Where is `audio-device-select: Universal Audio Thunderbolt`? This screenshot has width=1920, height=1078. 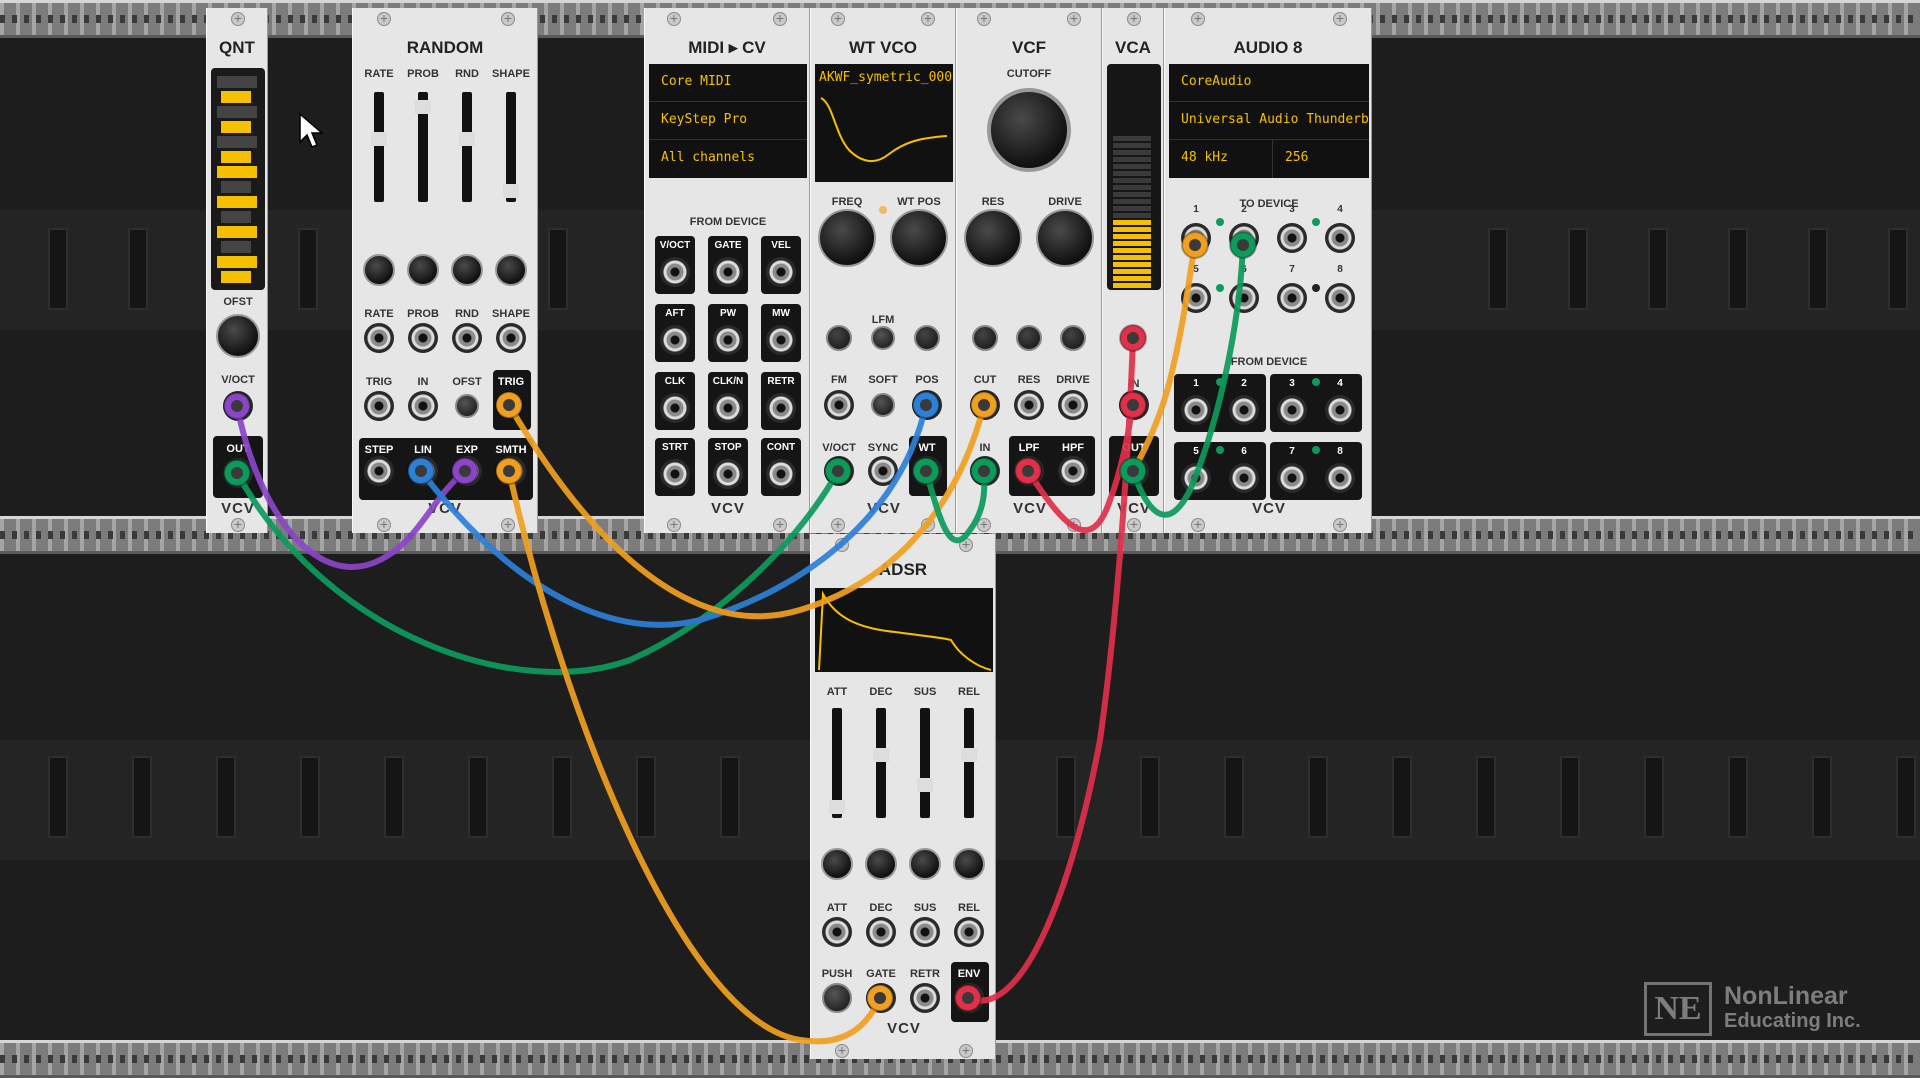 audio-device-select: Universal Audio Thunderbolt is located at coordinates (1269, 121).